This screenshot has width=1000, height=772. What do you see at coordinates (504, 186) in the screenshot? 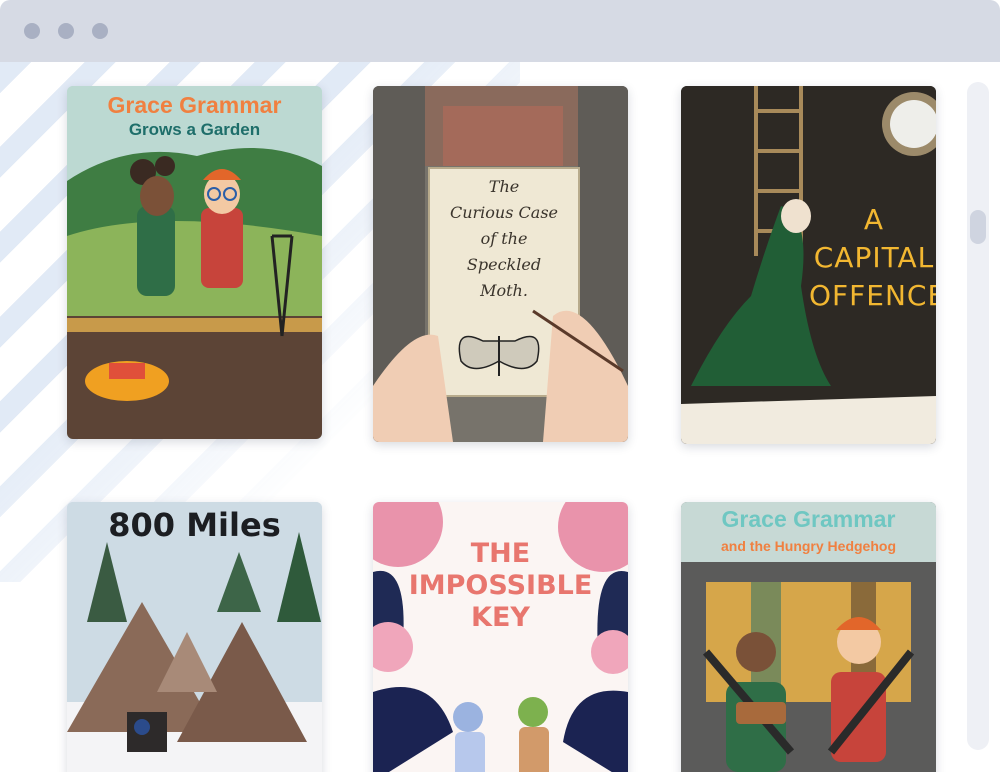
I see `title-line: The` at bounding box center [504, 186].